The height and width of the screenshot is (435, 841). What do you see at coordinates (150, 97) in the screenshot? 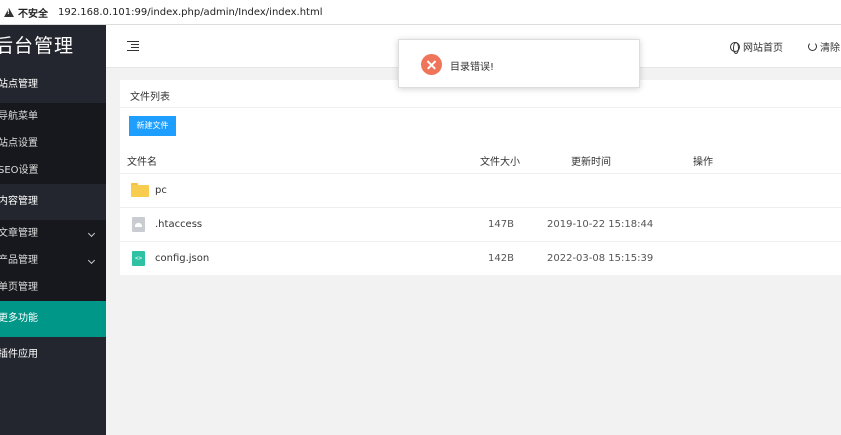
I see `card-title: 文件列表` at bounding box center [150, 97].